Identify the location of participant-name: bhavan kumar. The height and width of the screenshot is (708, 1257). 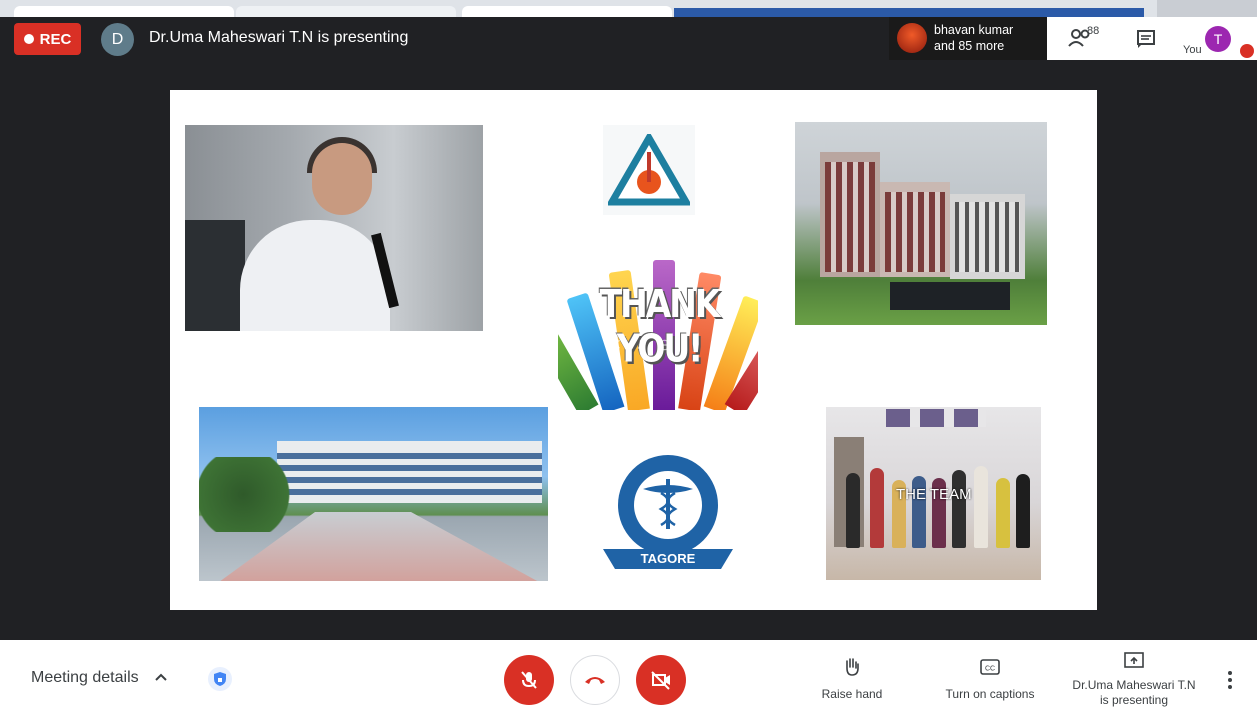
(974, 30).